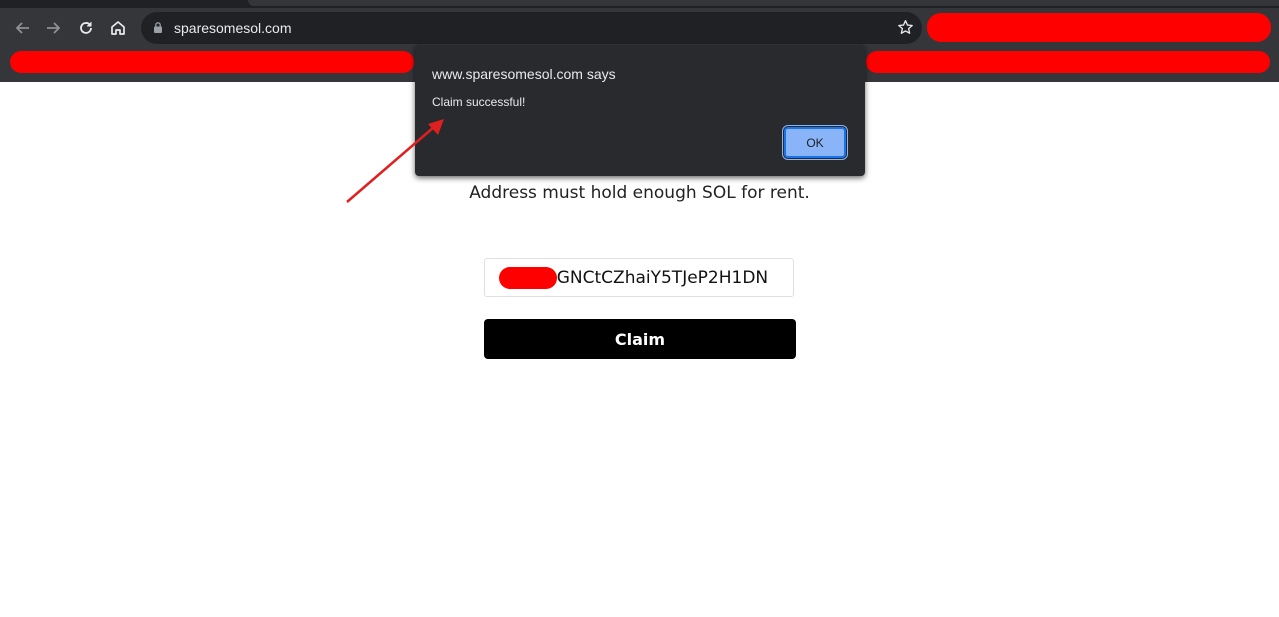  Describe the element at coordinates (395, 161) in the screenshot. I see `annotation-arrow-icon` at that location.